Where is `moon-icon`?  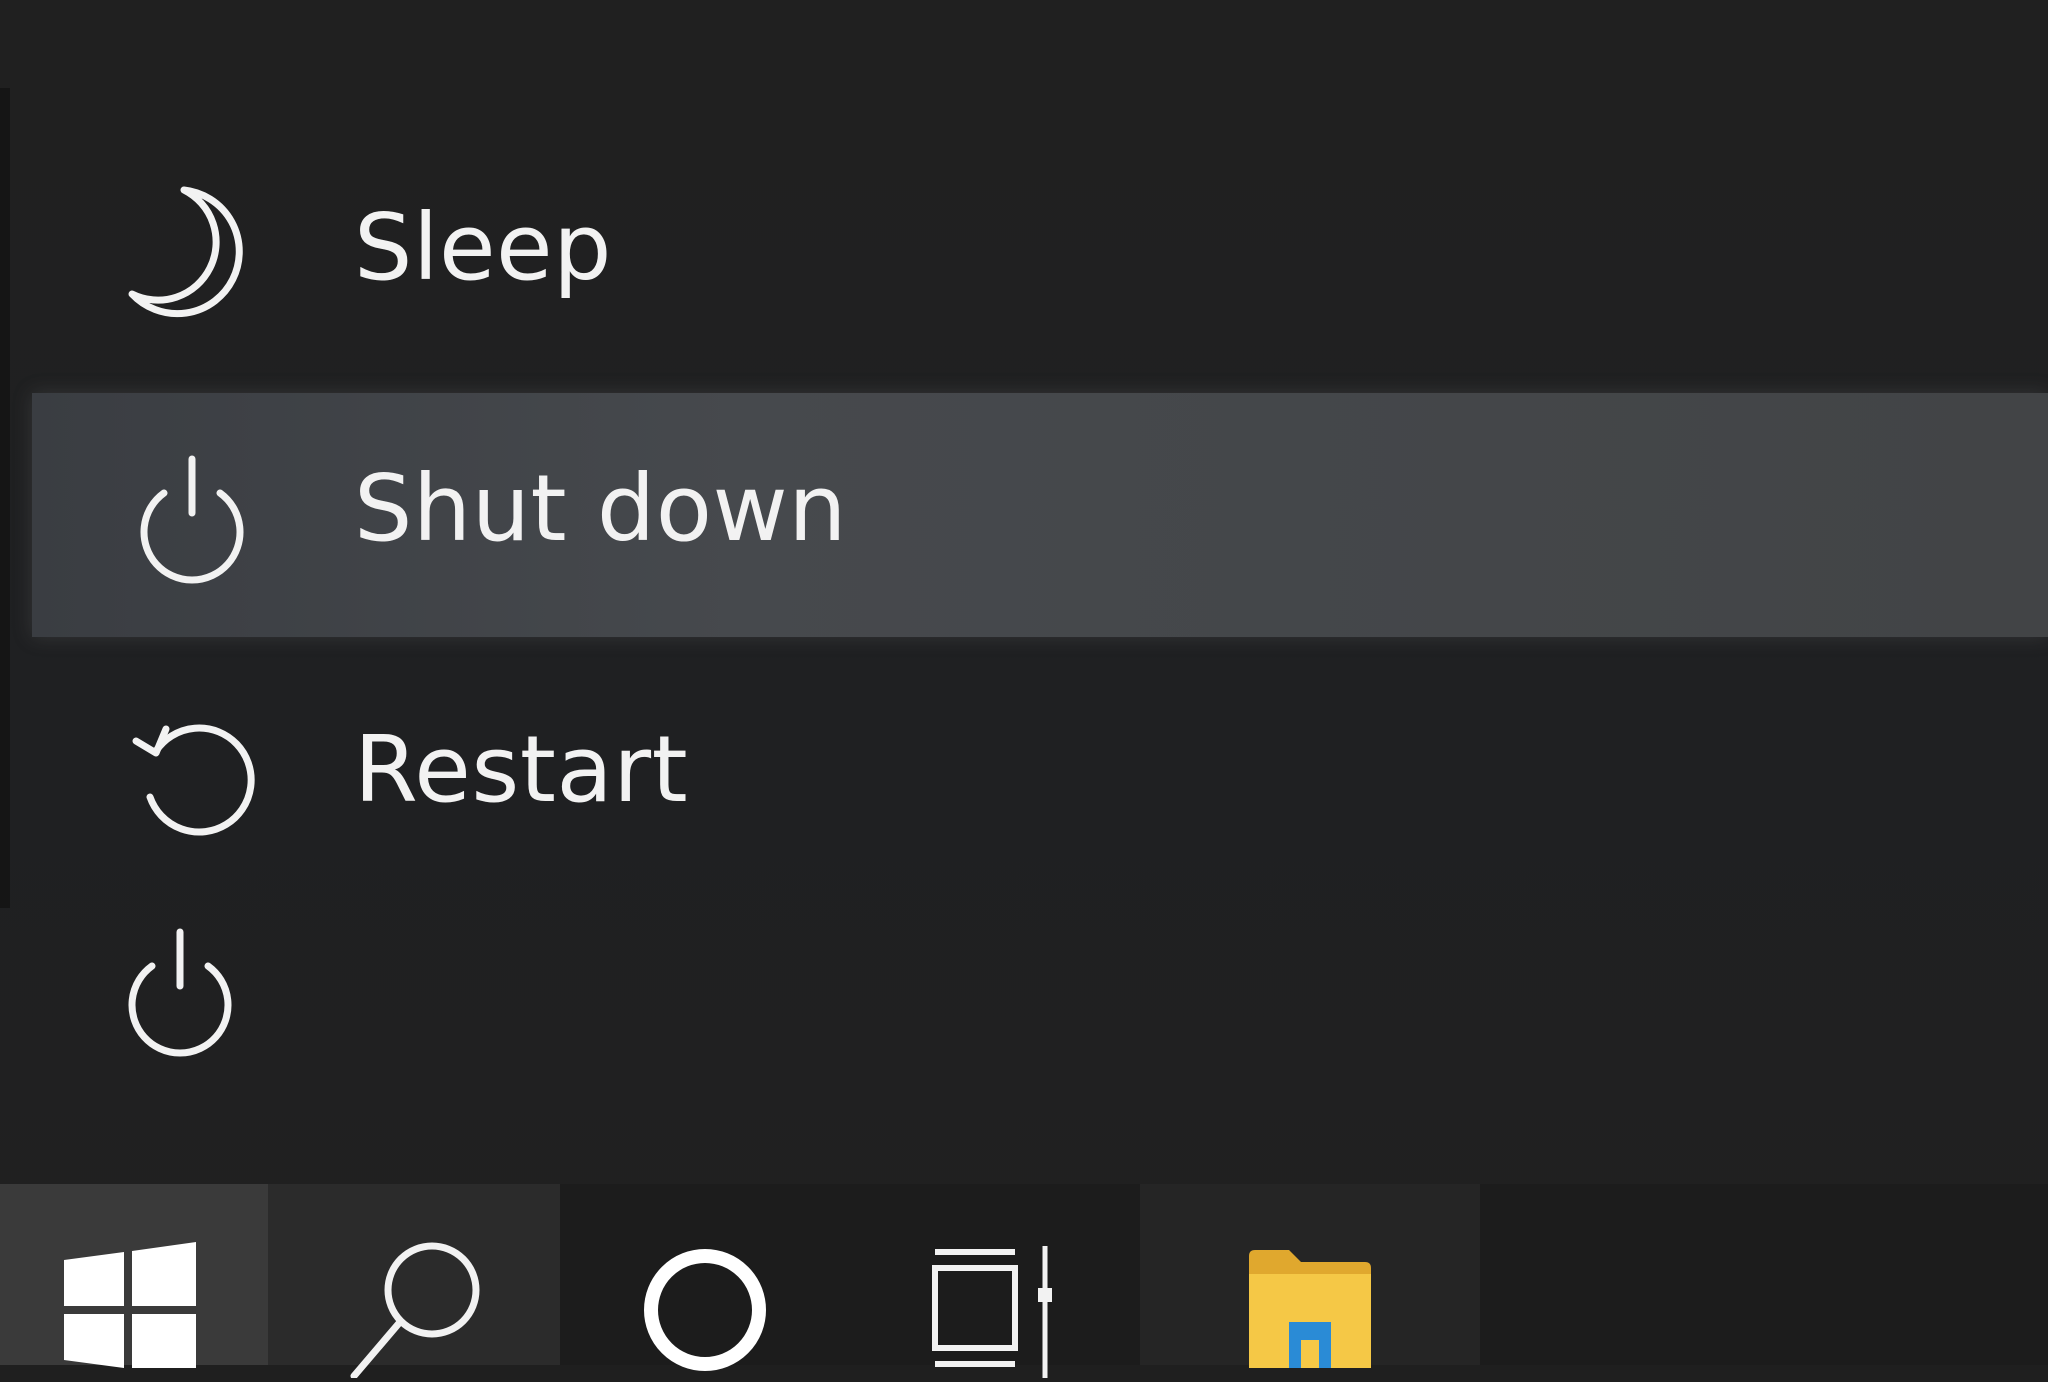 moon-icon is located at coordinates (192, 250).